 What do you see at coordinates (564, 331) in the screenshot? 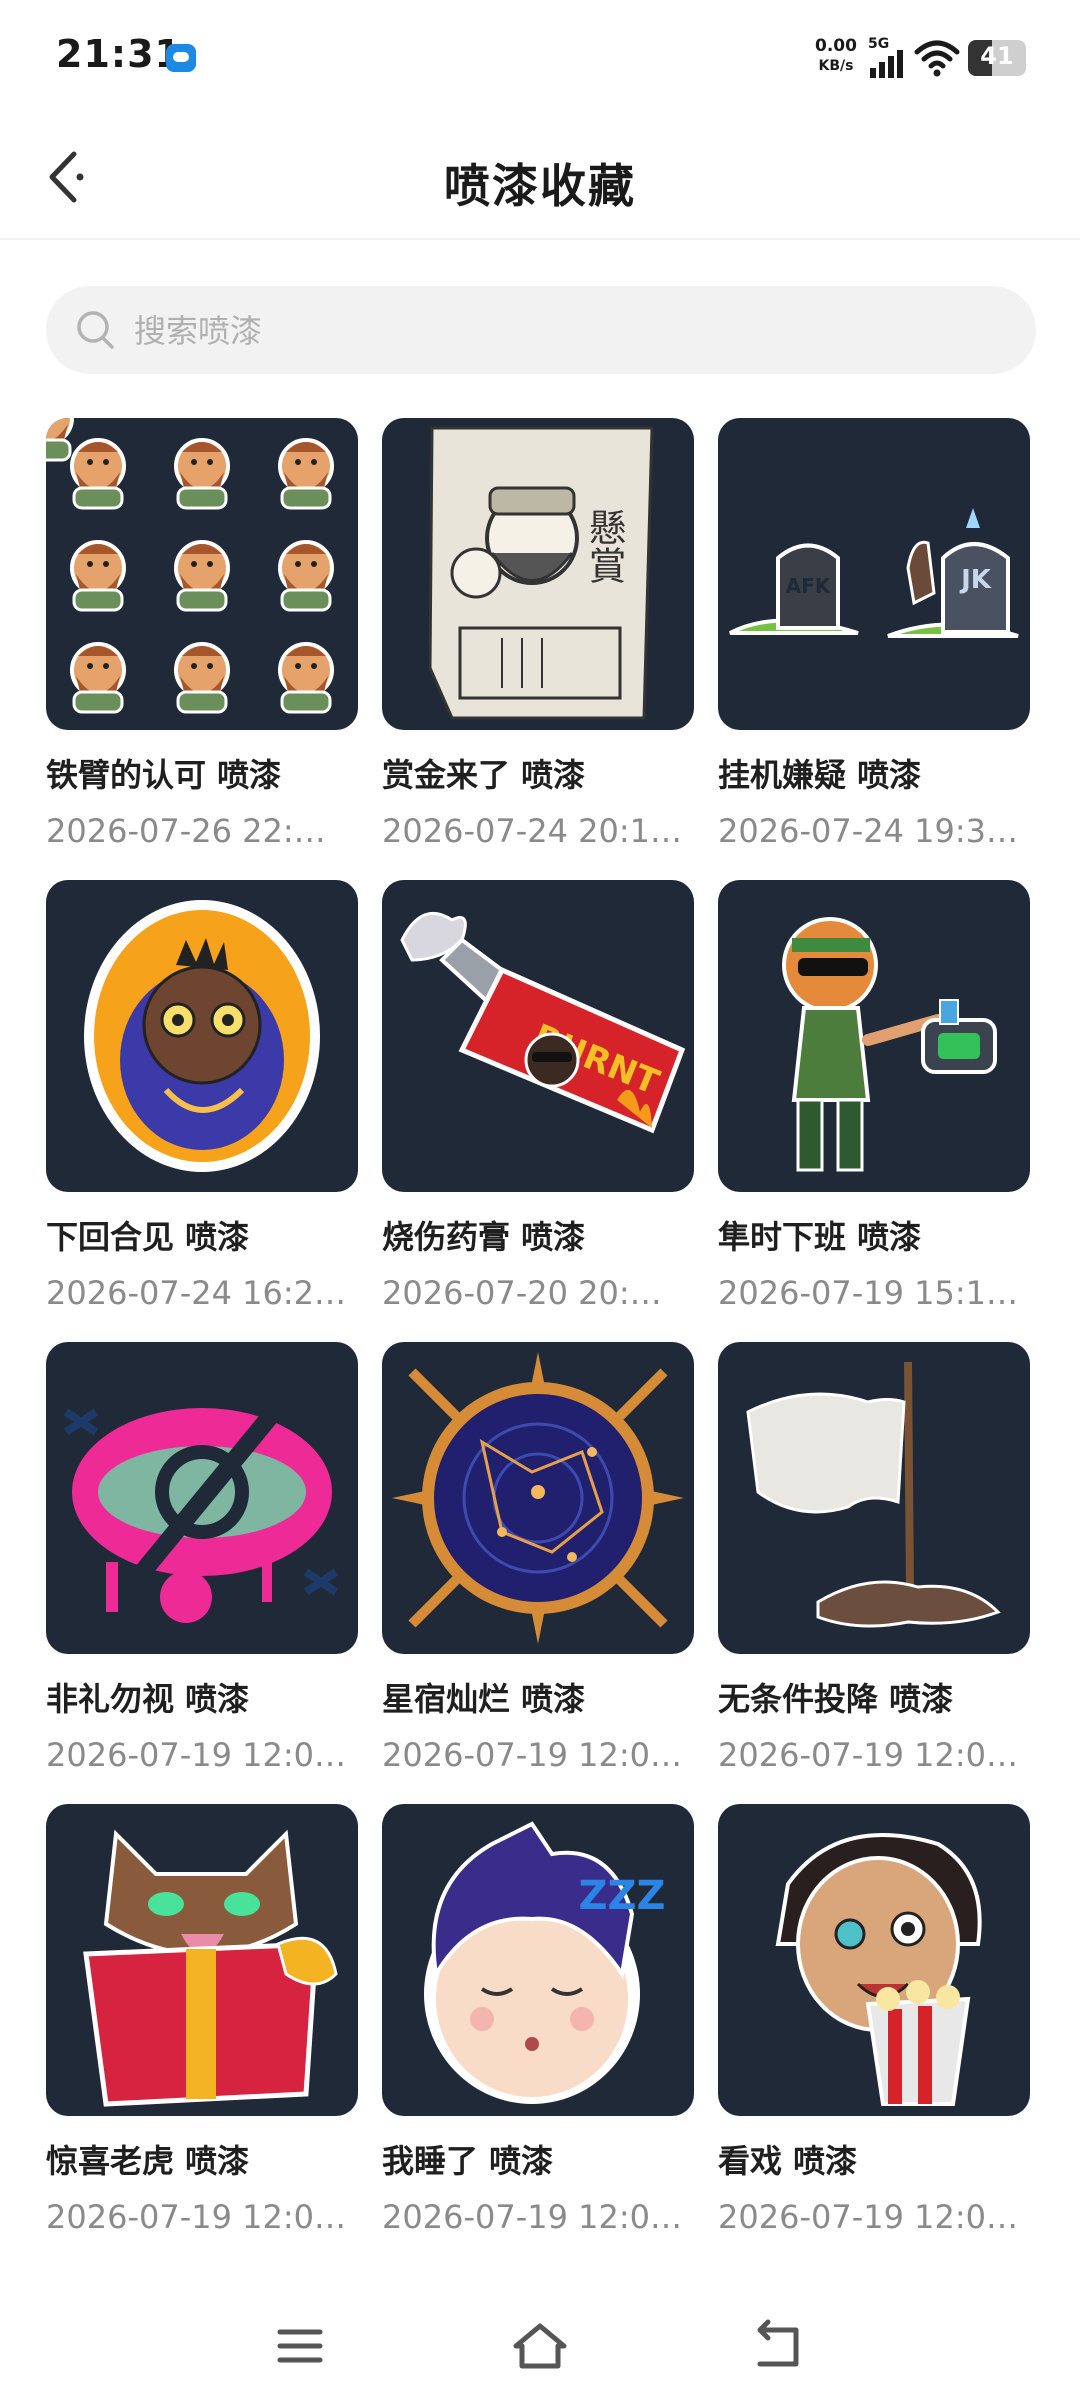
I see `search-input` at bounding box center [564, 331].